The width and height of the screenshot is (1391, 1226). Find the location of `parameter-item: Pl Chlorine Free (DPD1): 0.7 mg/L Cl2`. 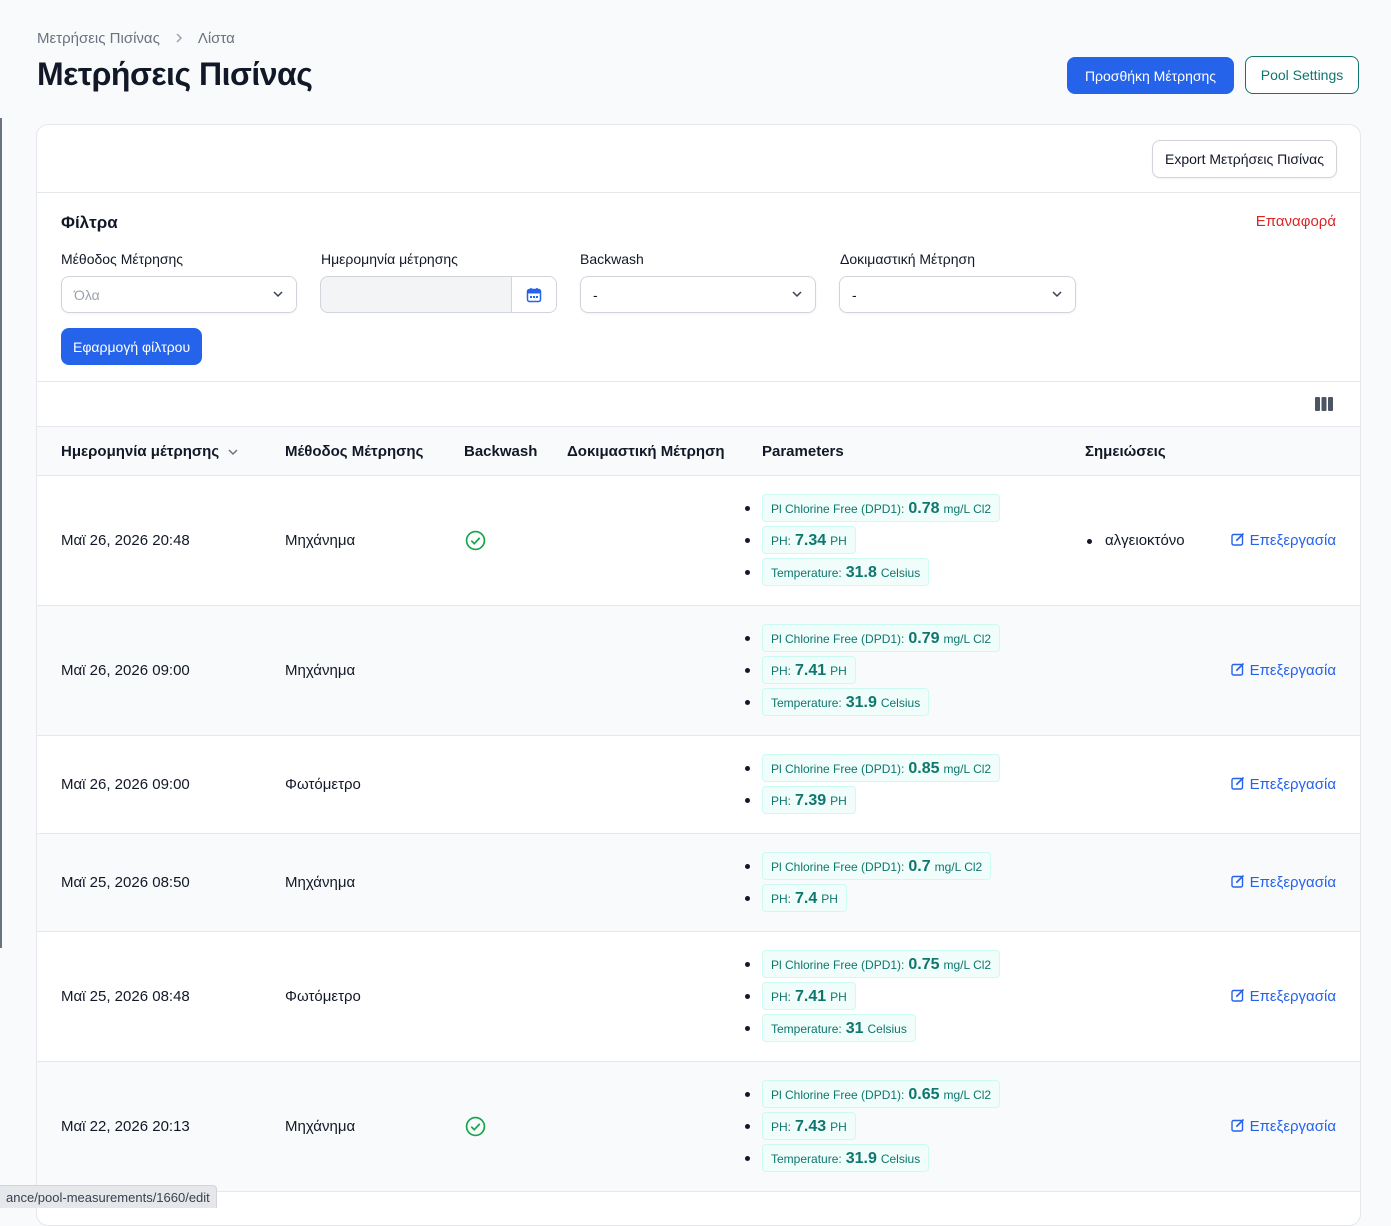

parameter-item: Pl Chlorine Free (DPD1): 0.7 mg/L Cl2 is located at coordinates (868, 866).